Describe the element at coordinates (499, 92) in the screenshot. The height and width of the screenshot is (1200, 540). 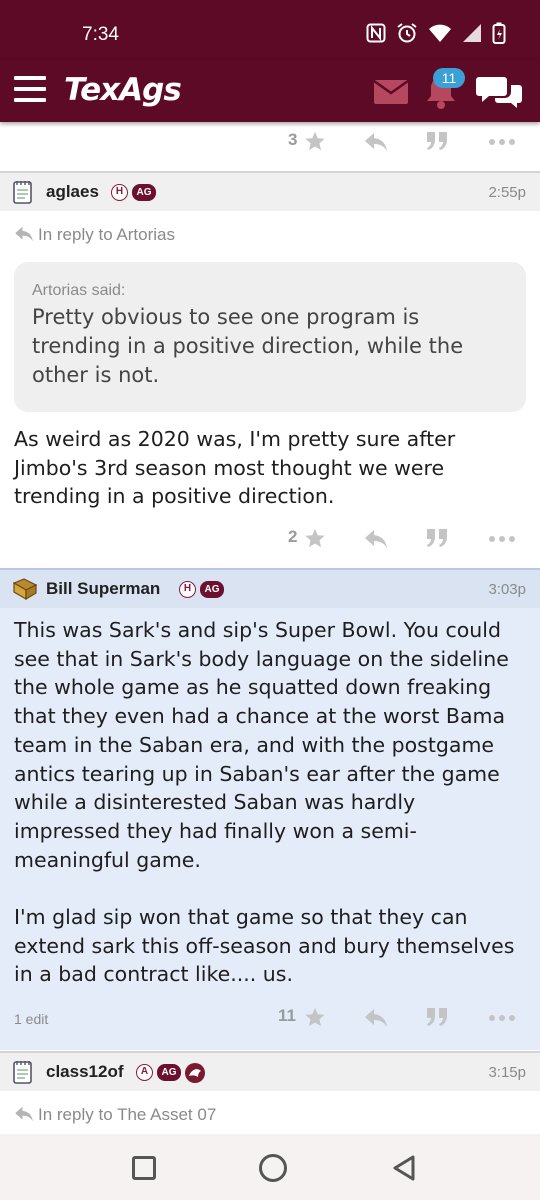
I see `chat-icon` at that location.